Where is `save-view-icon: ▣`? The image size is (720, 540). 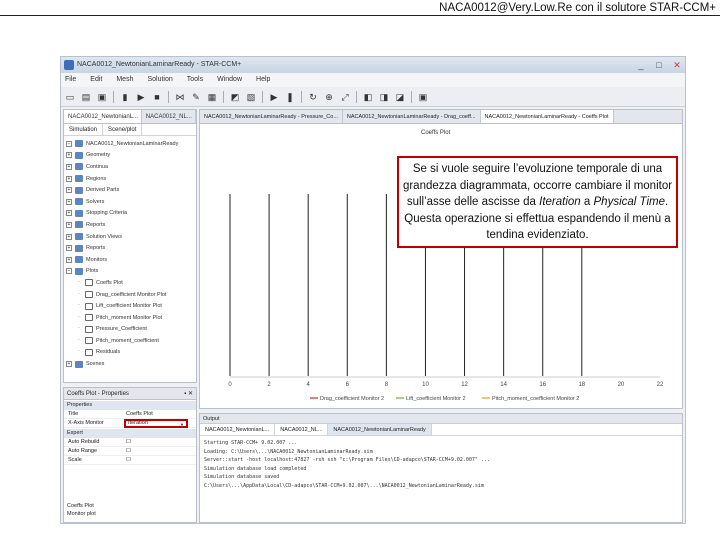 save-view-icon: ▣ is located at coordinates (423, 97).